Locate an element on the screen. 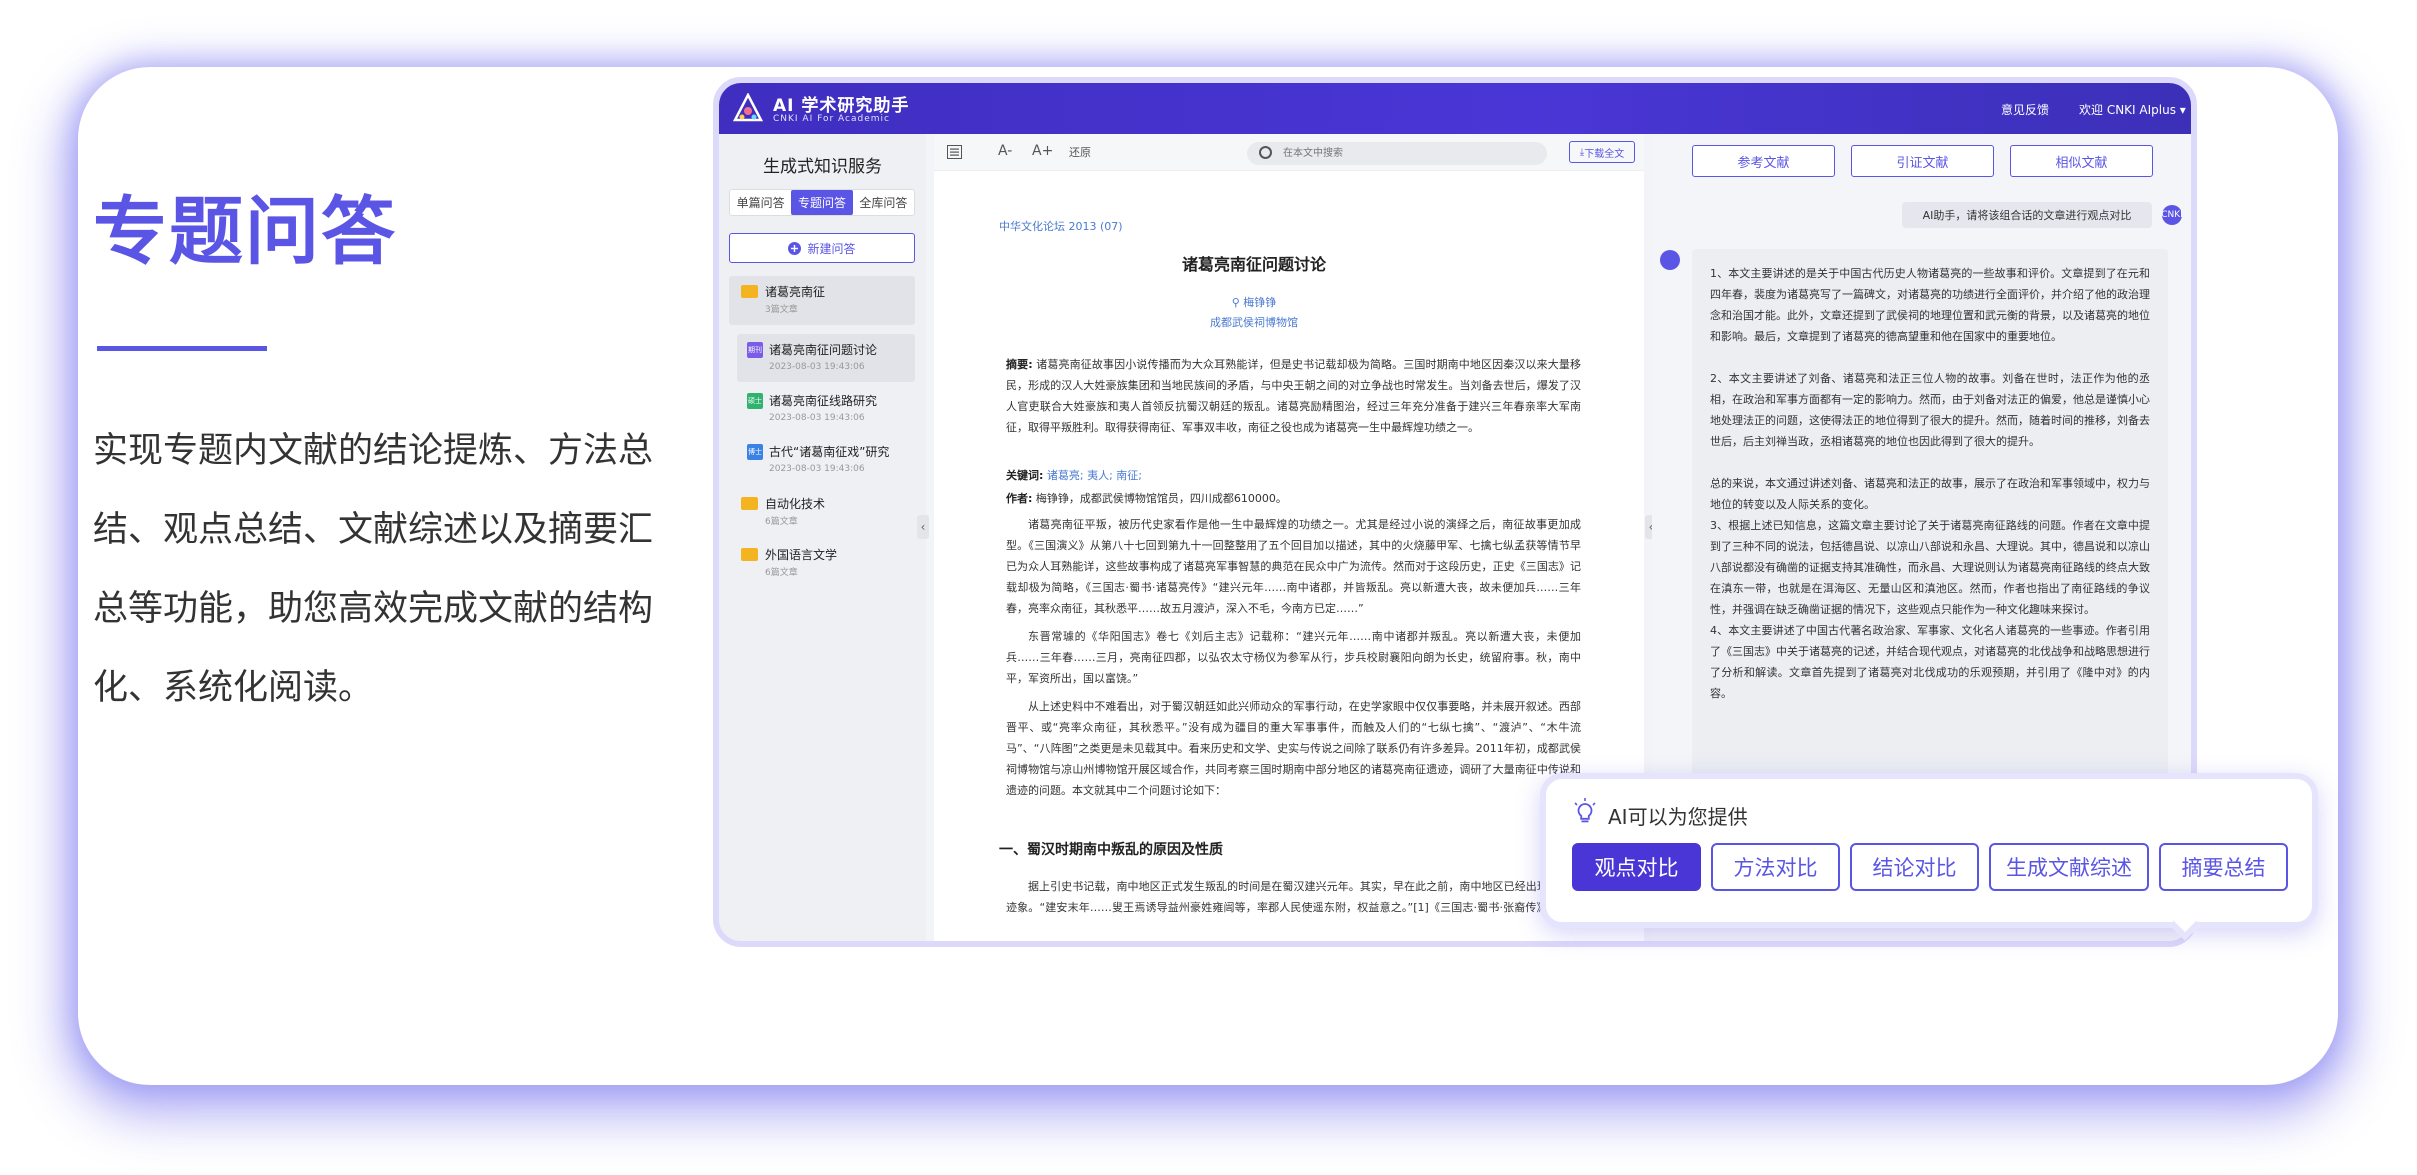 The height and width of the screenshot is (1175, 2417). document-item: 硕士 诸葛亮南征线路研究 2023-08-03 19:43:06 is located at coordinates (826, 409).